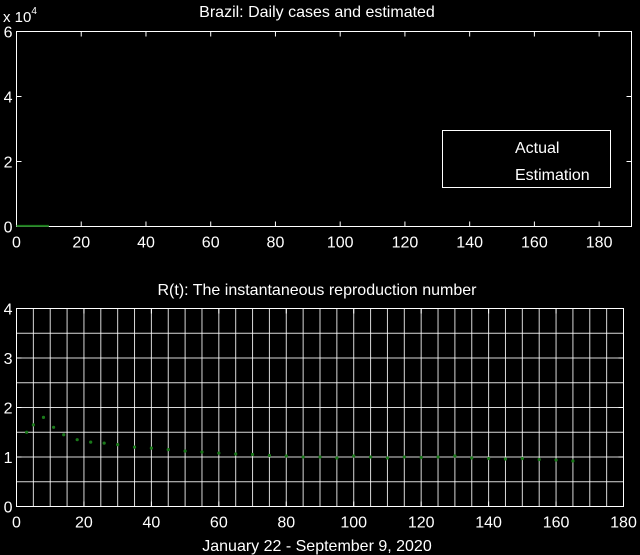  I want to click on y-tick-label: 3, so click(8, 359).